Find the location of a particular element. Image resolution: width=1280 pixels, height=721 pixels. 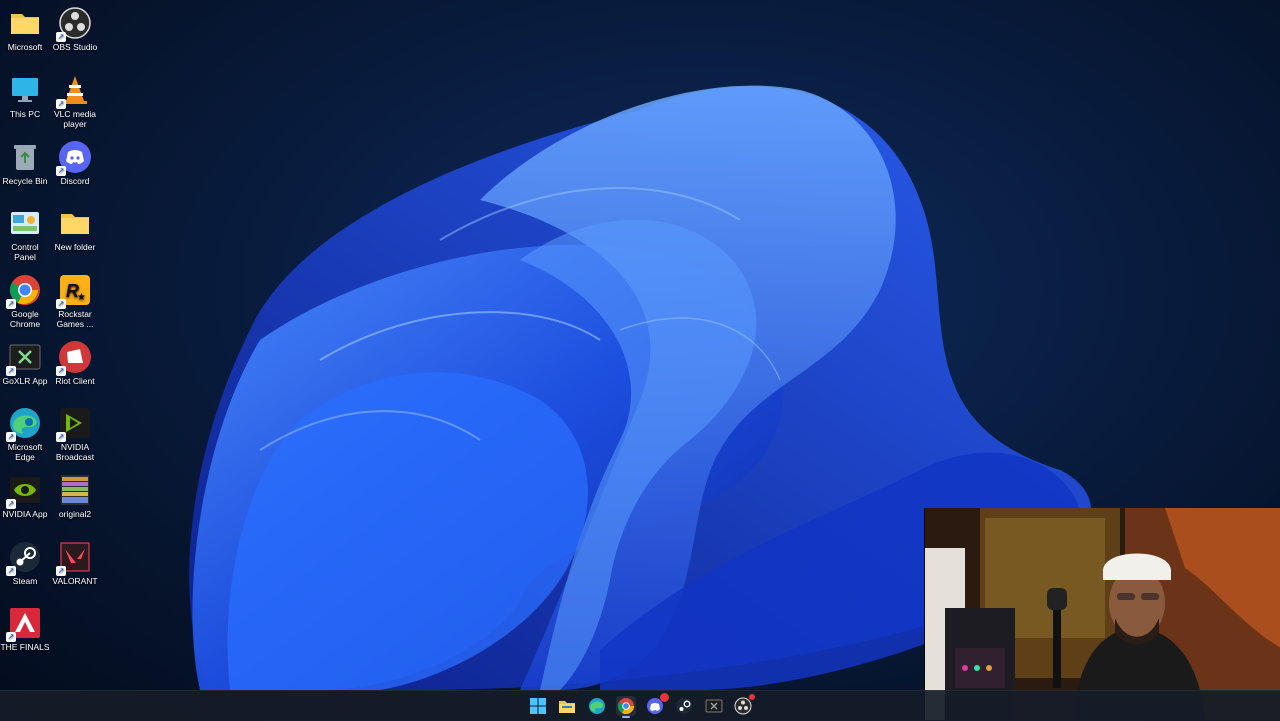

desktop-icon-label: original2 is located at coordinates (75, 514).